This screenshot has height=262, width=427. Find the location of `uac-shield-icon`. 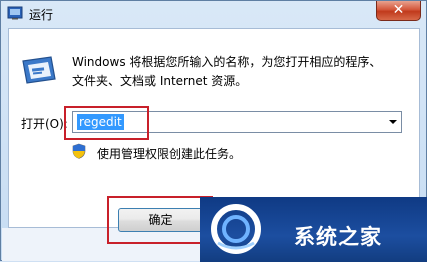

uac-shield-icon is located at coordinates (79, 151).